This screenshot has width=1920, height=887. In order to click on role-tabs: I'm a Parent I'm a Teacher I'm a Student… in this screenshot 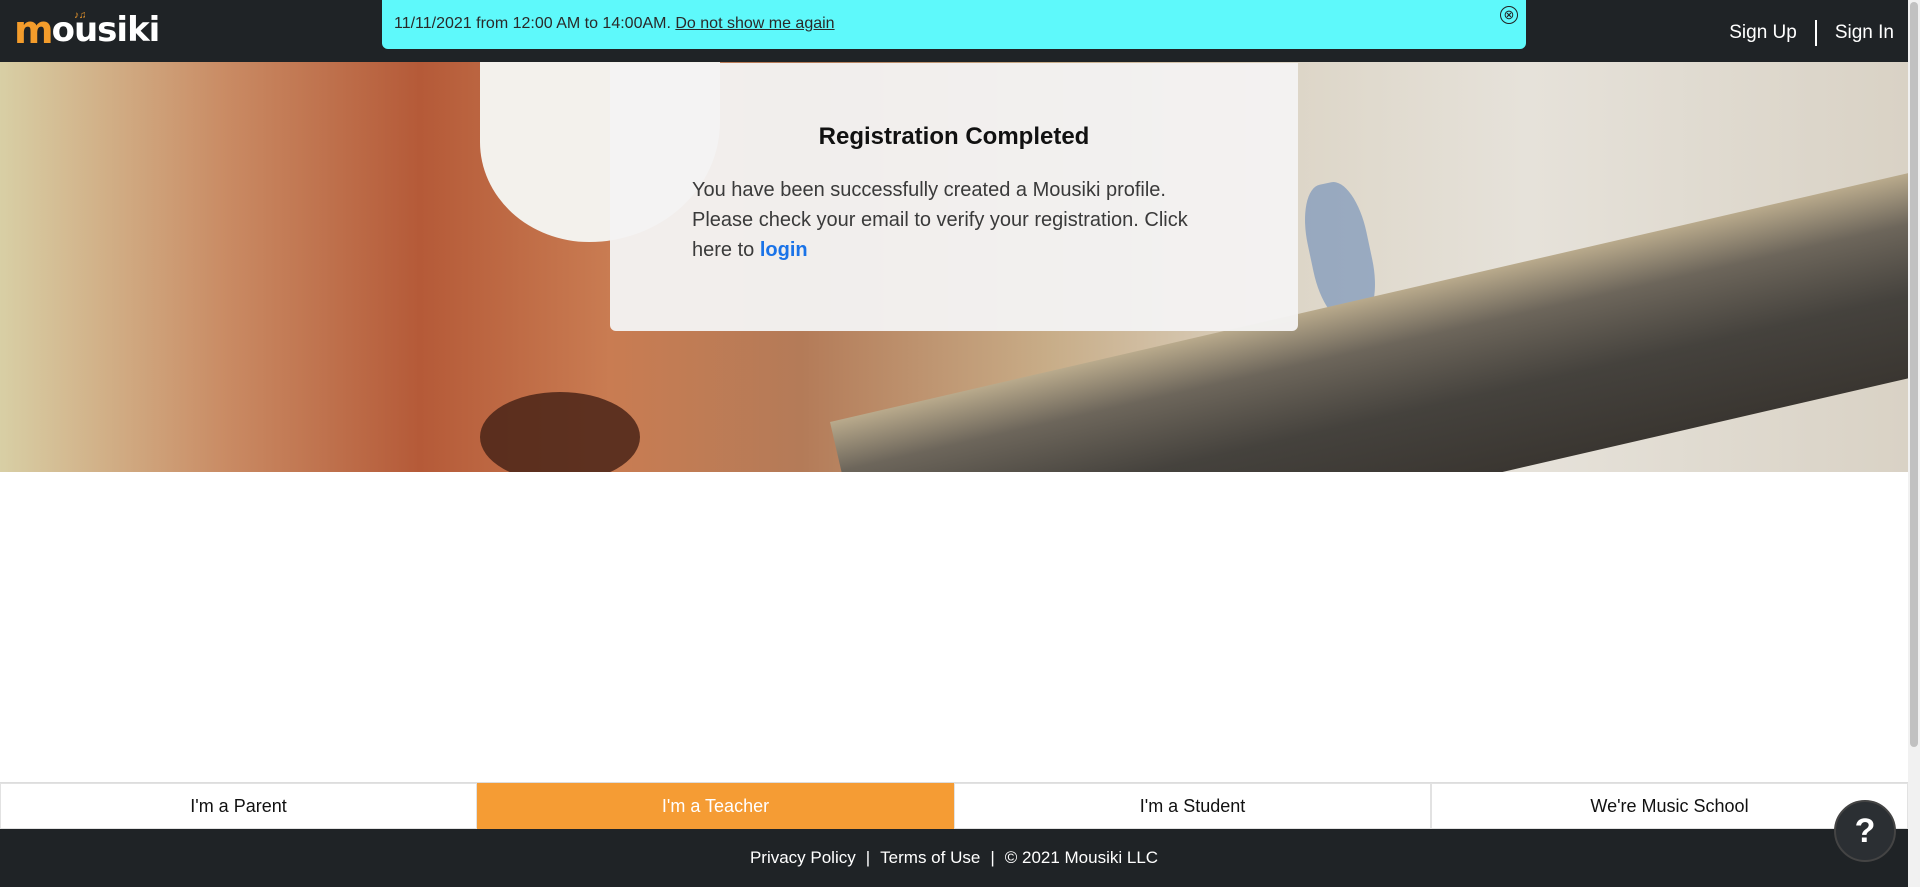, I will do `click(954, 805)`.